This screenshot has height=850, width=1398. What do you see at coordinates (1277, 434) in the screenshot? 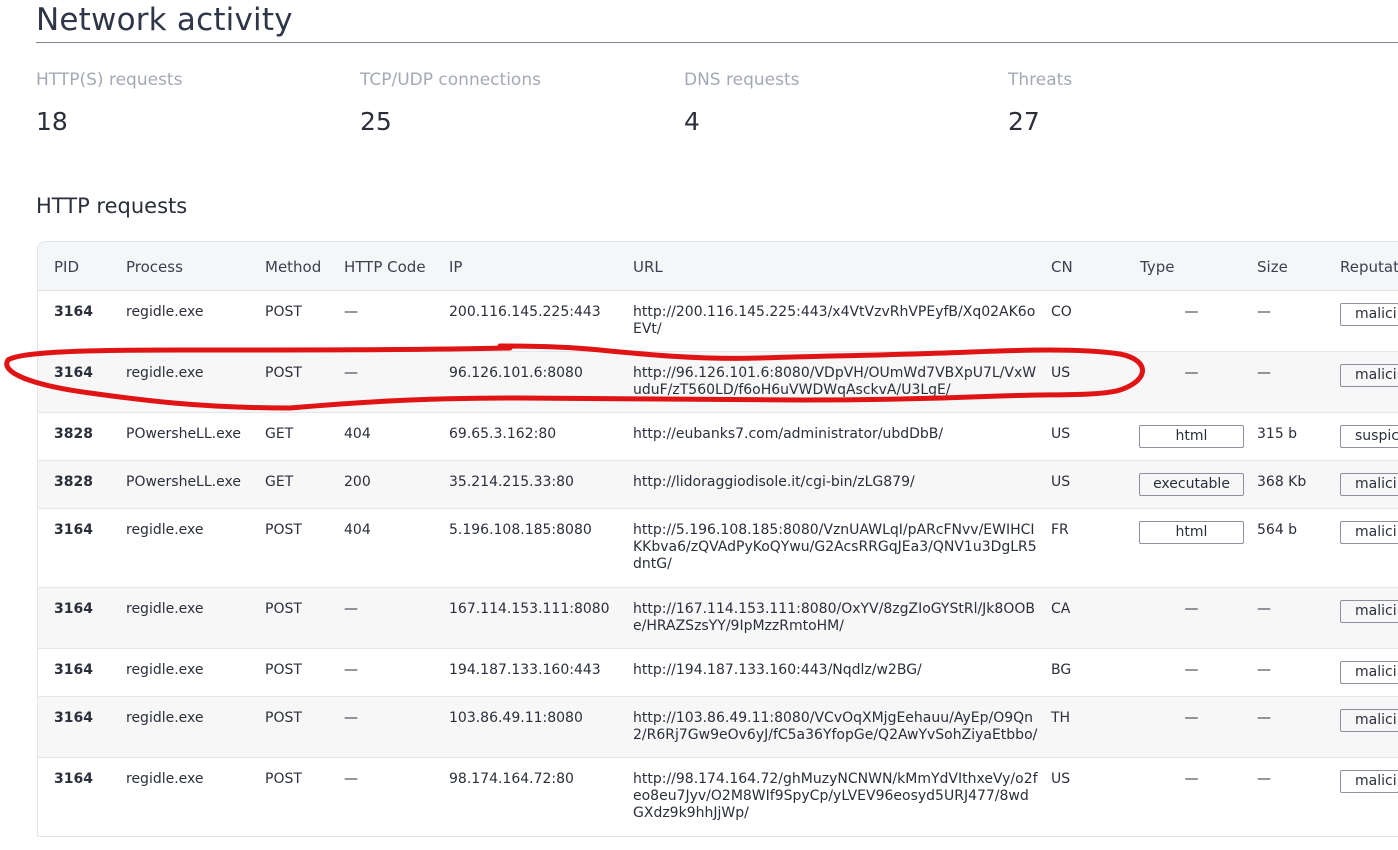
I see `cell-size: 315 b` at bounding box center [1277, 434].